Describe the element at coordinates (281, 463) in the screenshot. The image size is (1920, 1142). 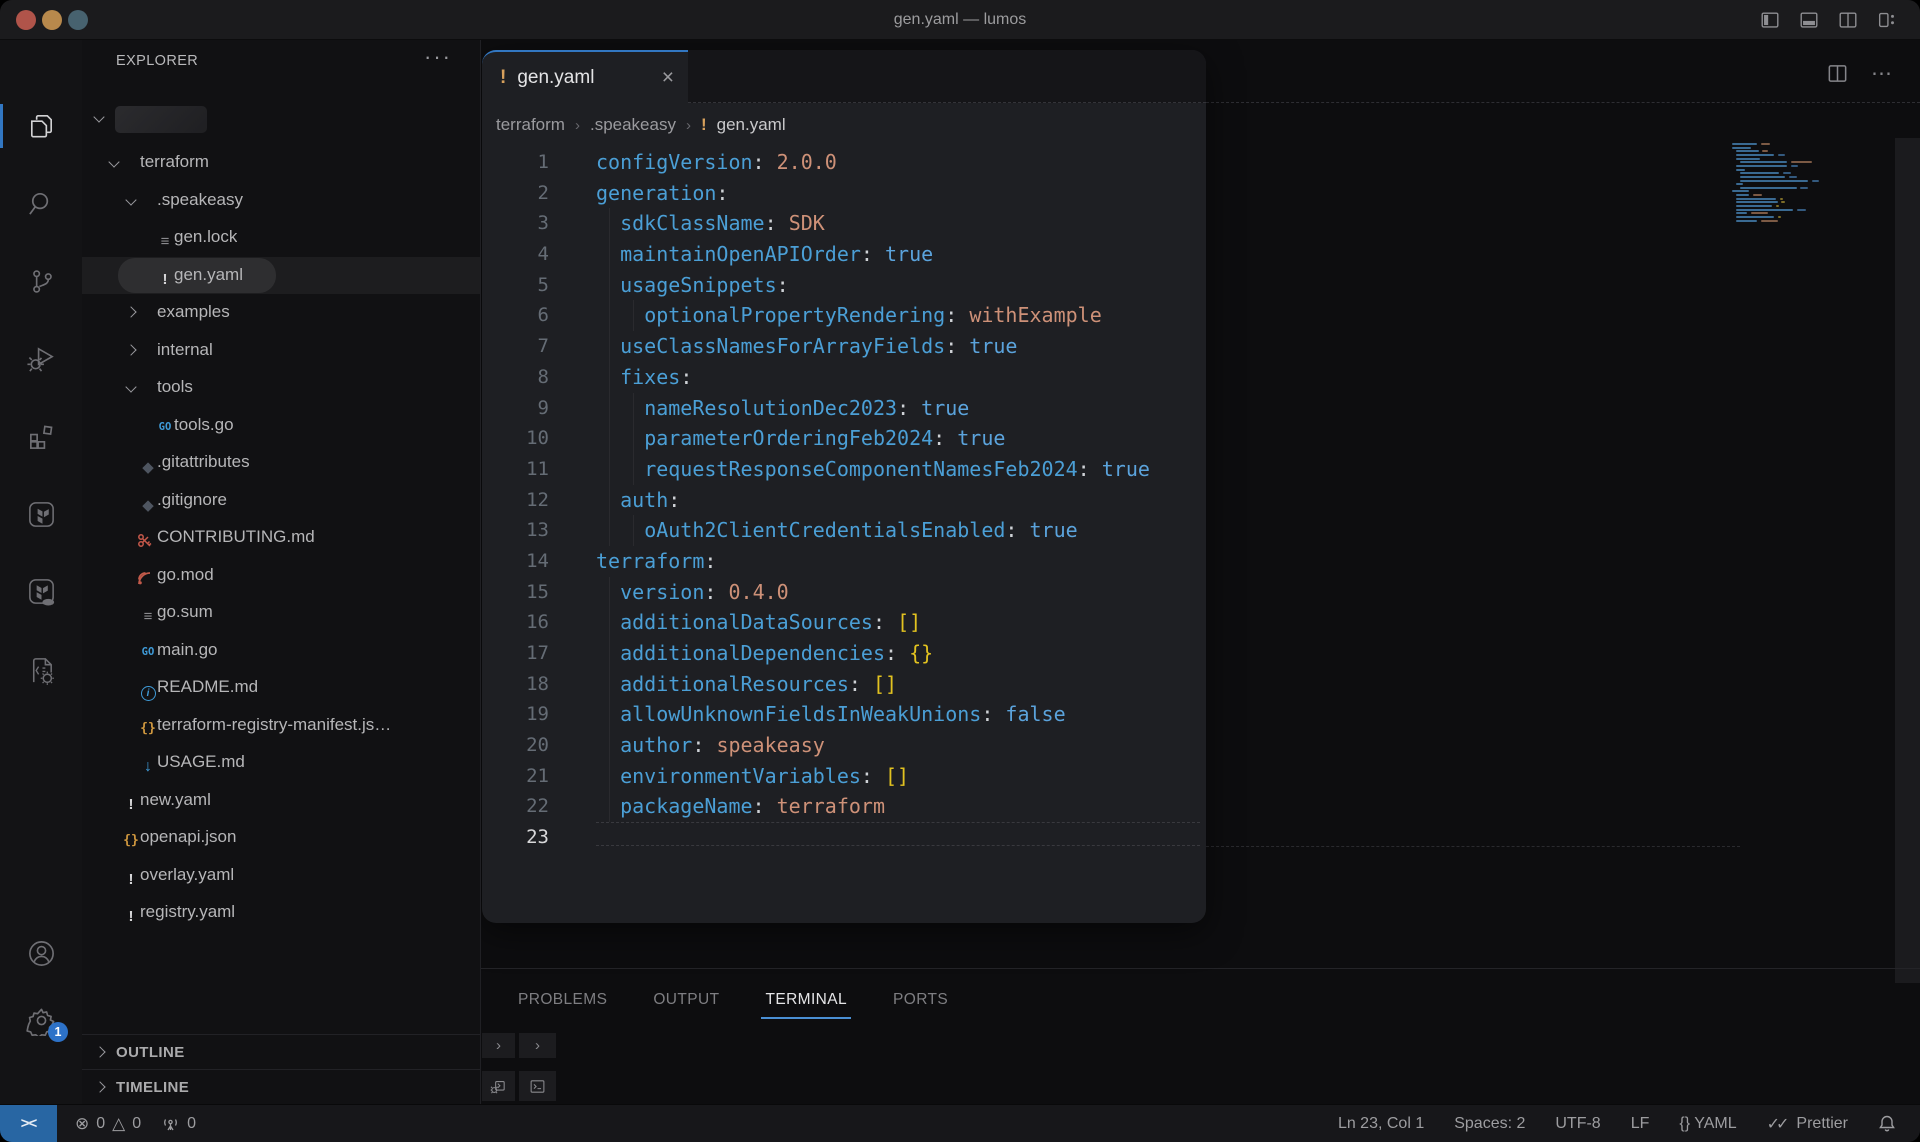
I see `tree-item-.gitattributes: ◆ .gitattributes` at that location.